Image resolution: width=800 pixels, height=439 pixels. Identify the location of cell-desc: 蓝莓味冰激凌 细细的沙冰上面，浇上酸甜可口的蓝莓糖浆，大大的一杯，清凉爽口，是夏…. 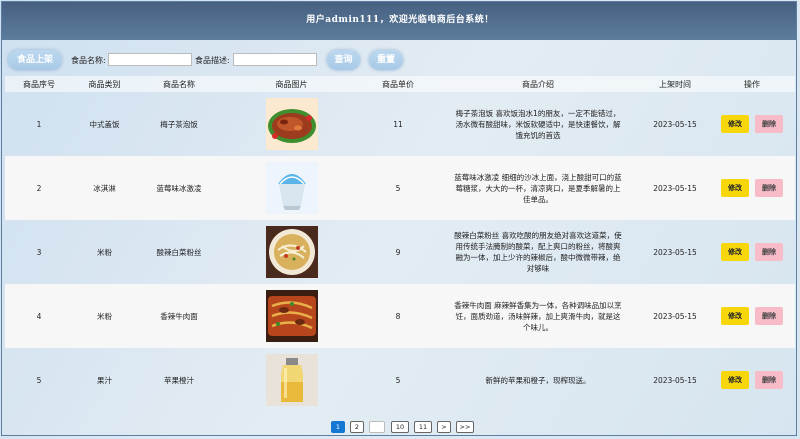
(538, 188).